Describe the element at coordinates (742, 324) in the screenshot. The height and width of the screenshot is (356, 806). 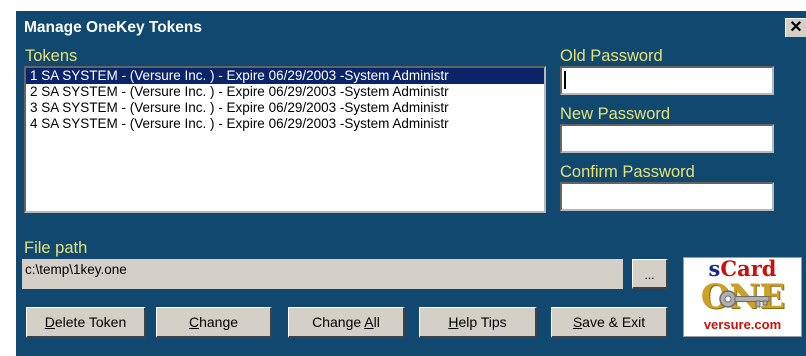
I see `logo-site-text: versure.com` at that location.